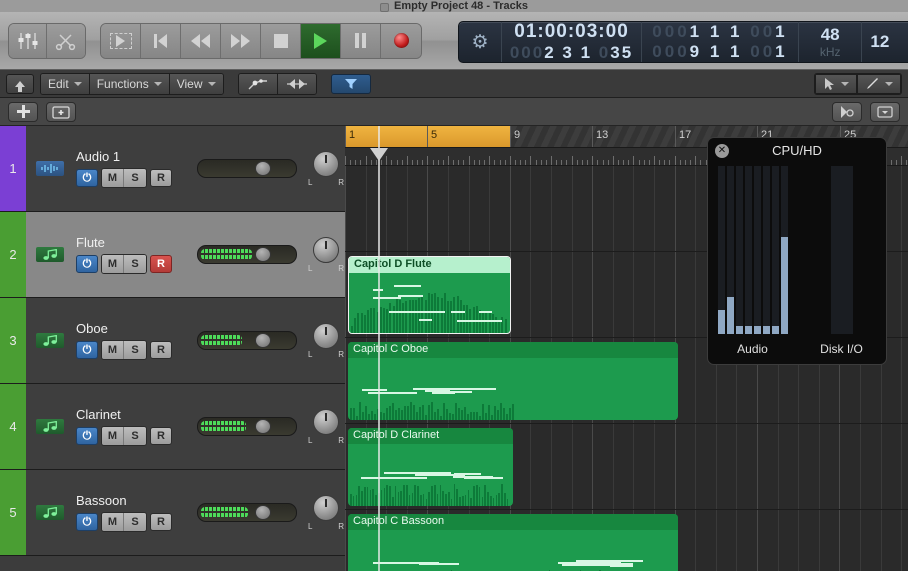 Image resolution: width=908 pixels, height=571 pixels. I want to click on playhead-handle, so click(379, 154).